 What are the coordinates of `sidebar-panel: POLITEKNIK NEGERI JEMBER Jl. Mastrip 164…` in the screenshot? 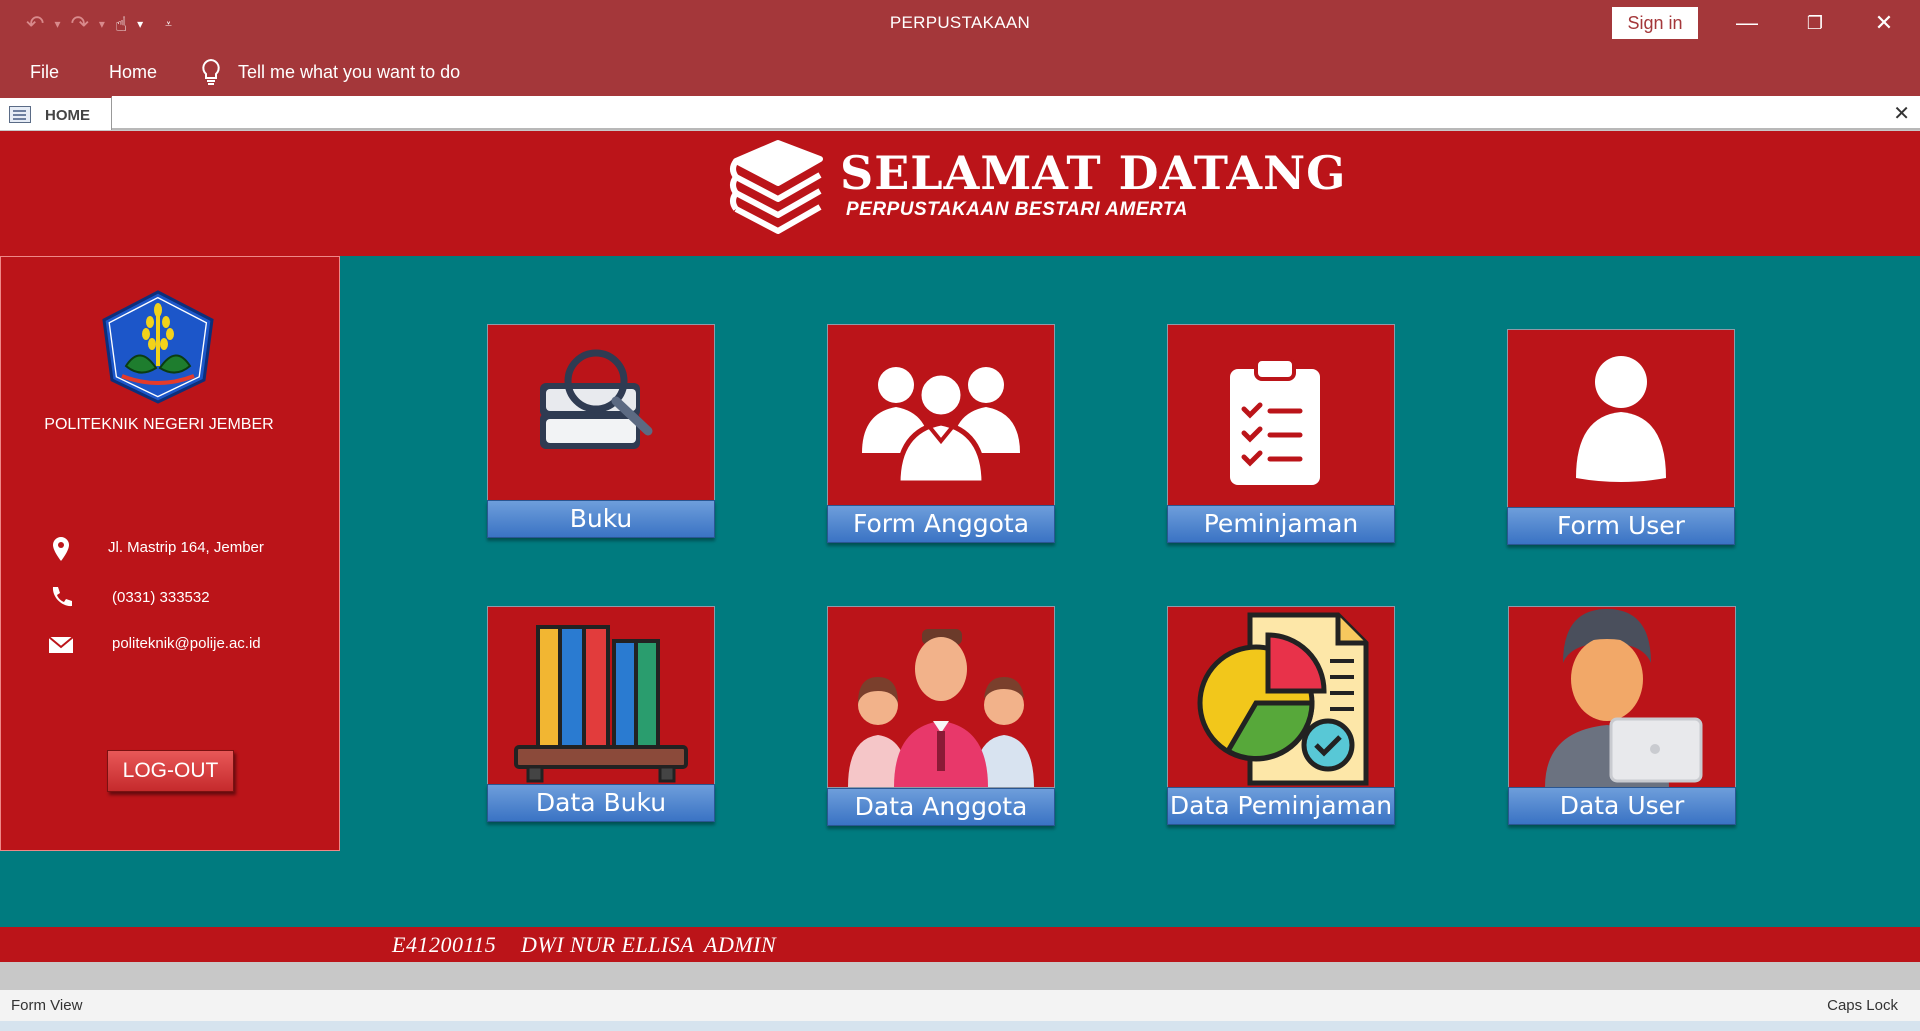 It's located at (170, 553).